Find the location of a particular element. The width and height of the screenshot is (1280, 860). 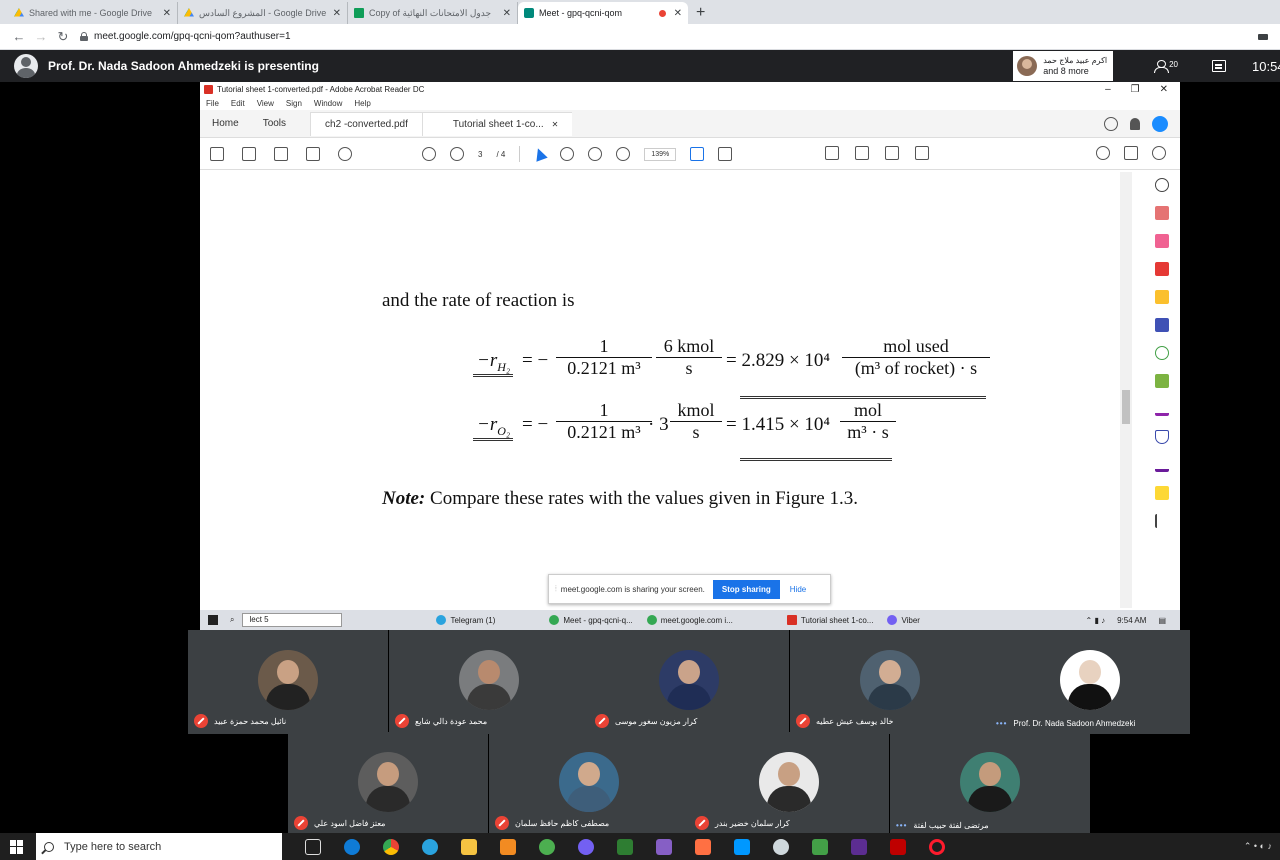

browser-tab-meet: Meet - gpq-qcni-qom ✕ is located at coordinates (603, 13).